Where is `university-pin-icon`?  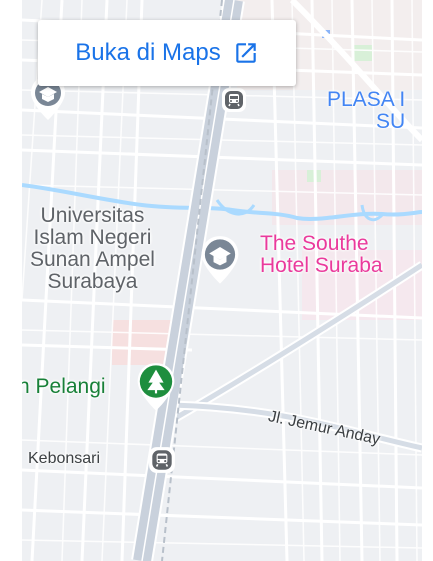 university-pin-icon is located at coordinates (220, 261).